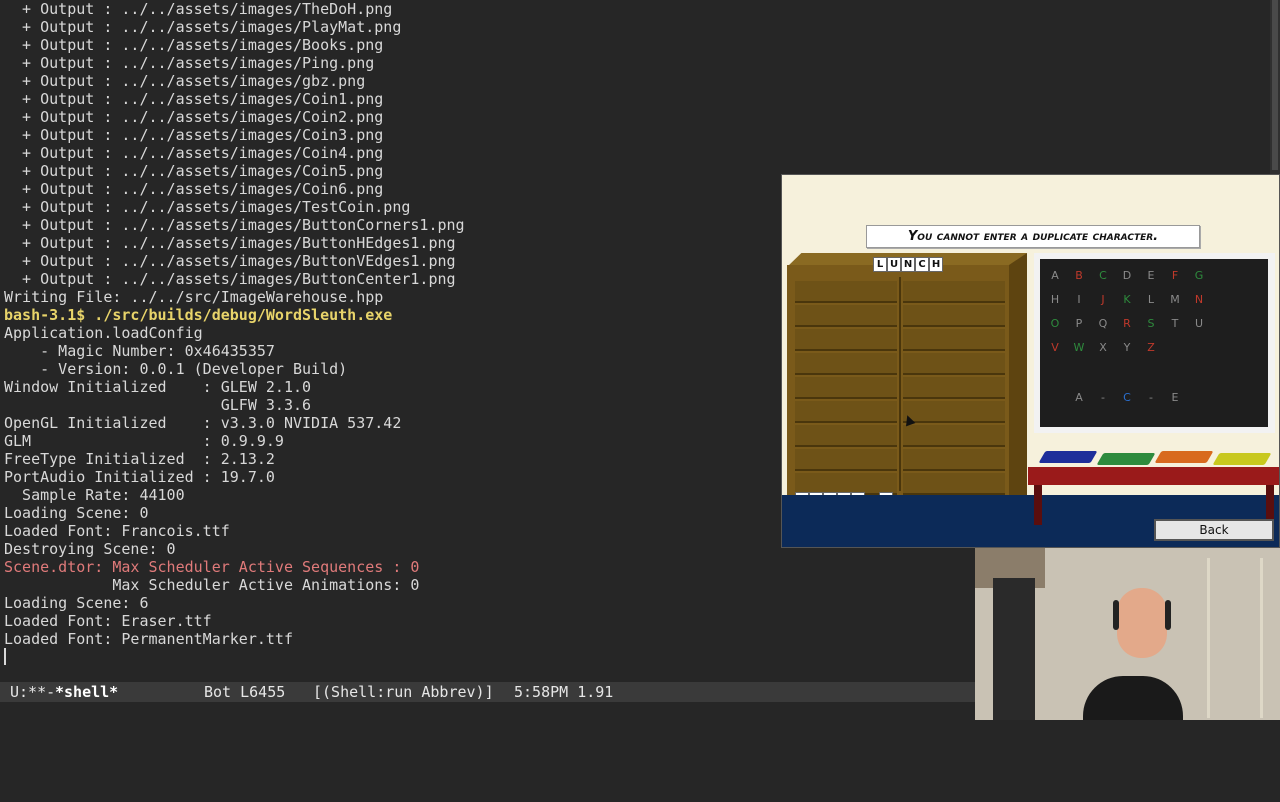 The image size is (1280, 802). What do you see at coordinates (1079, 347) in the screenshot?
I see `alphabet-letter: W` at bounding box center [1079, 347].